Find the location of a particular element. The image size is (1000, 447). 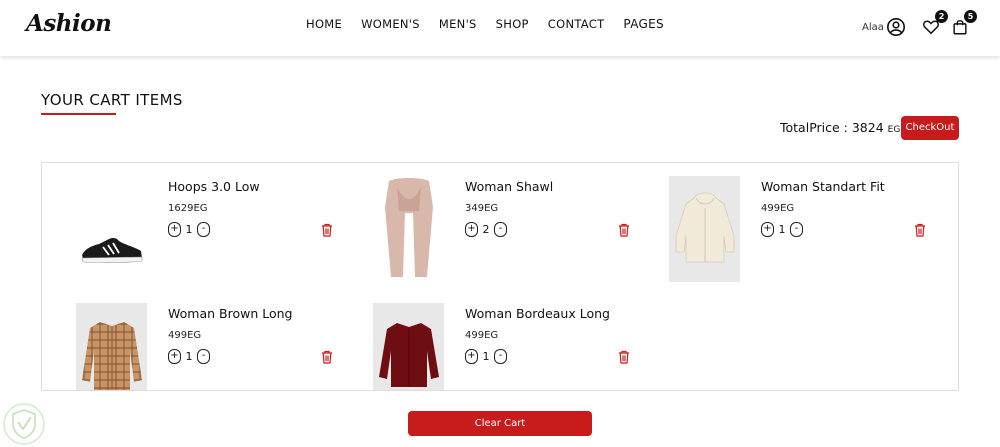

item-name: Woman Standart Fit is located at coordinates (823, 186).